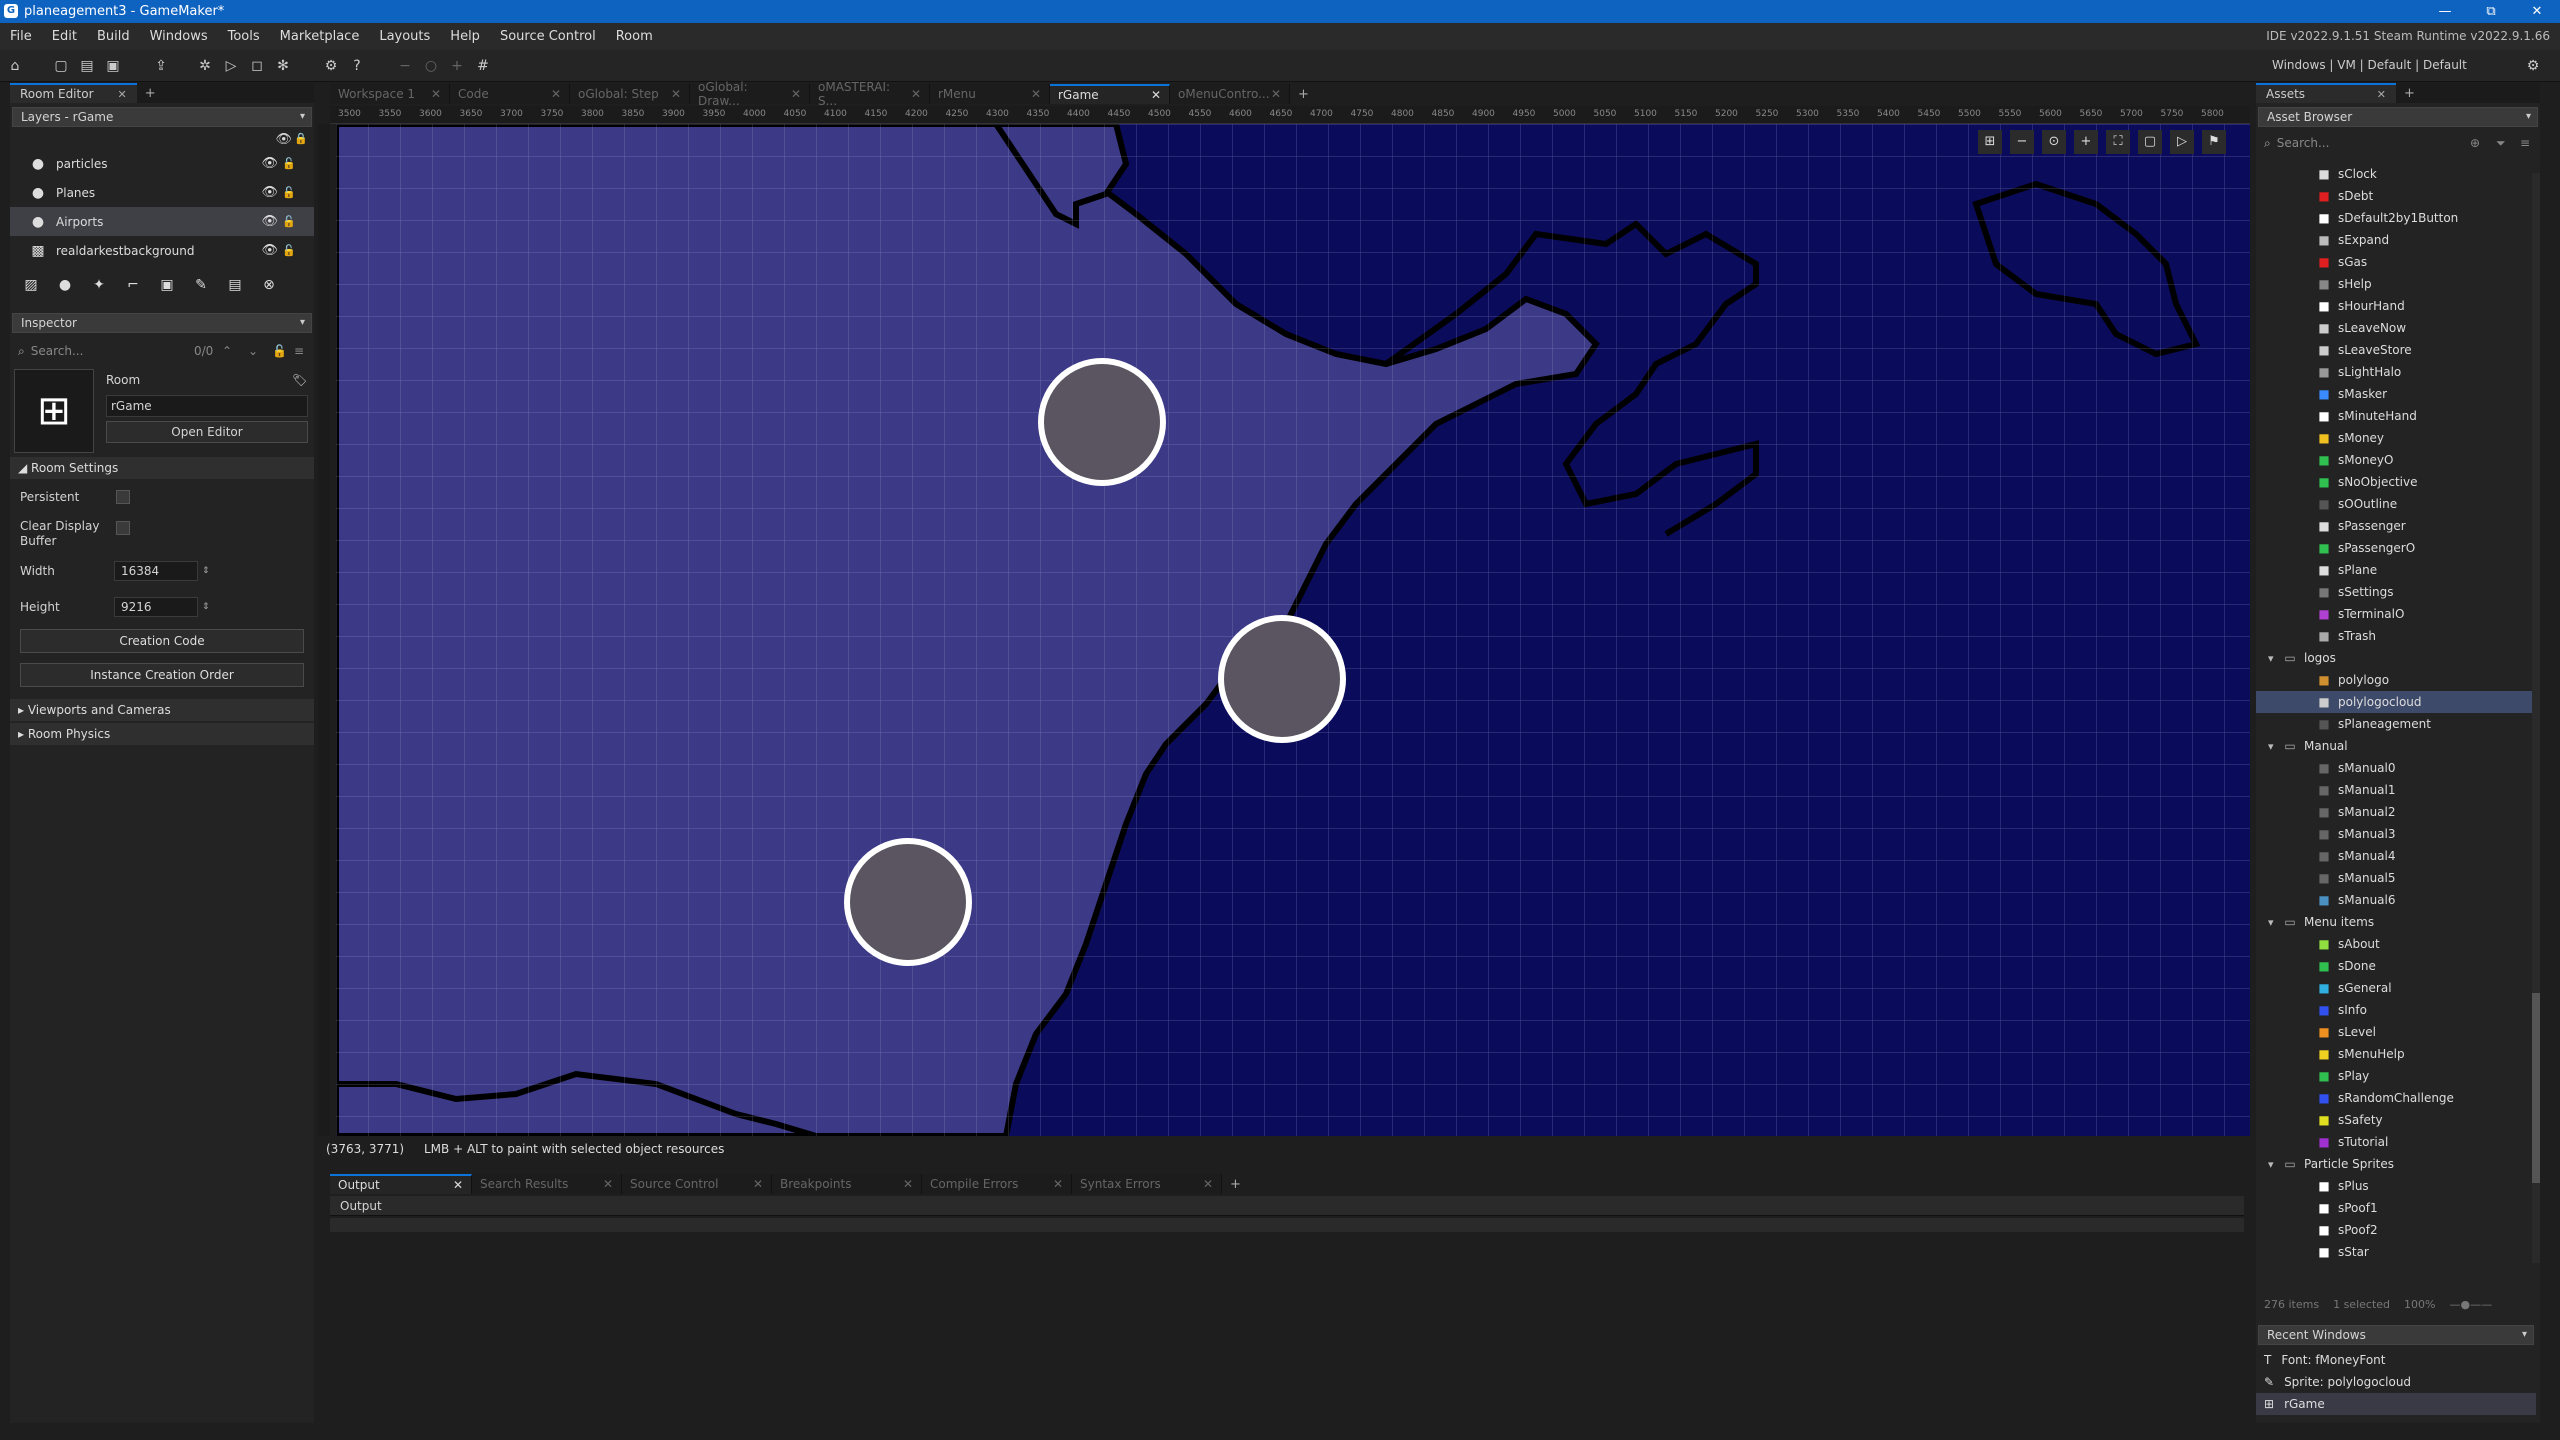 The image size is (2560, 1440). I want to click on asset-item: ■ sManual3, so click(2396, 834).